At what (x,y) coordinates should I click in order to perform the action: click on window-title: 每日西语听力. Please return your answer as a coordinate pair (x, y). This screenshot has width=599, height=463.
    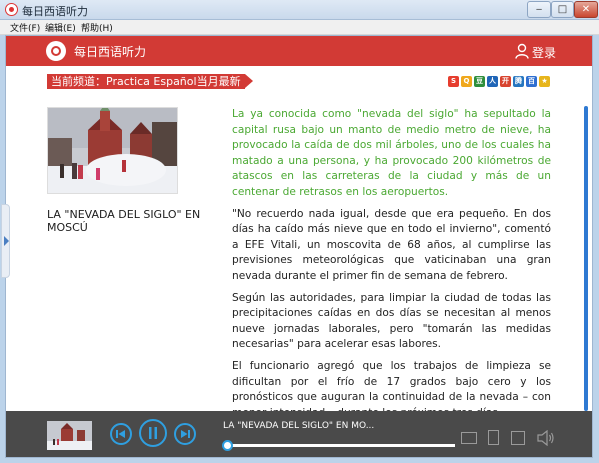
    Looking at the image, I should click on (55, 11).